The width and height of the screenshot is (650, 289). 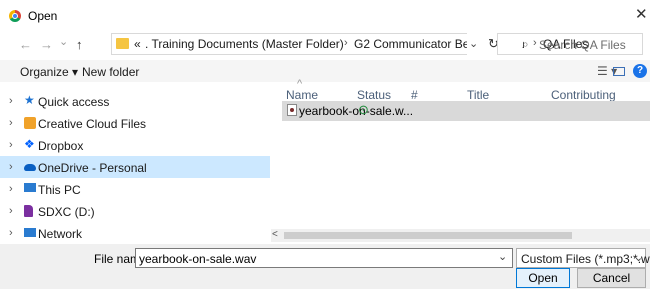 I want to click on forward-arrow-icon: →, so click(x=46, y=44).